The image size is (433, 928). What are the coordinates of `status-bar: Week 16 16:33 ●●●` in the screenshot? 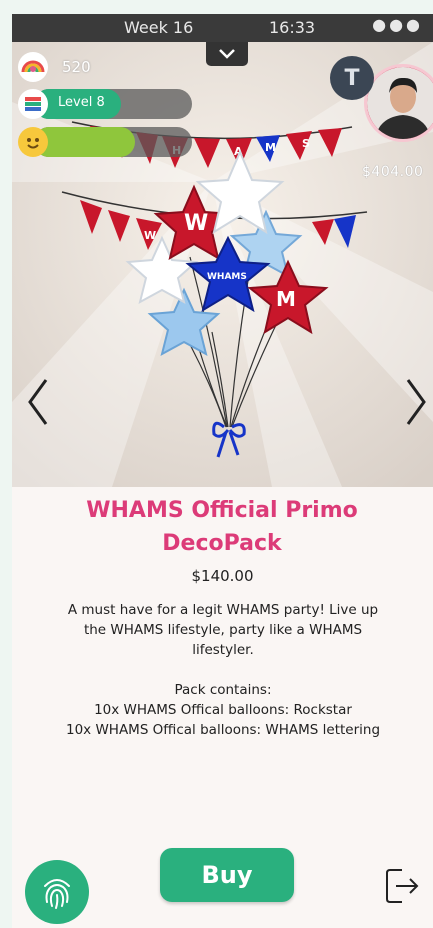 It's located at (222, 28).